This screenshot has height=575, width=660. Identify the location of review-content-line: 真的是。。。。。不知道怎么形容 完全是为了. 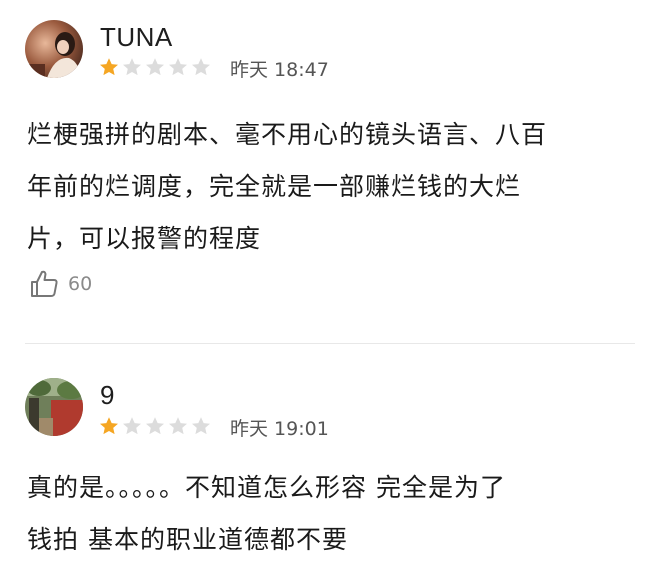
(266, 487).